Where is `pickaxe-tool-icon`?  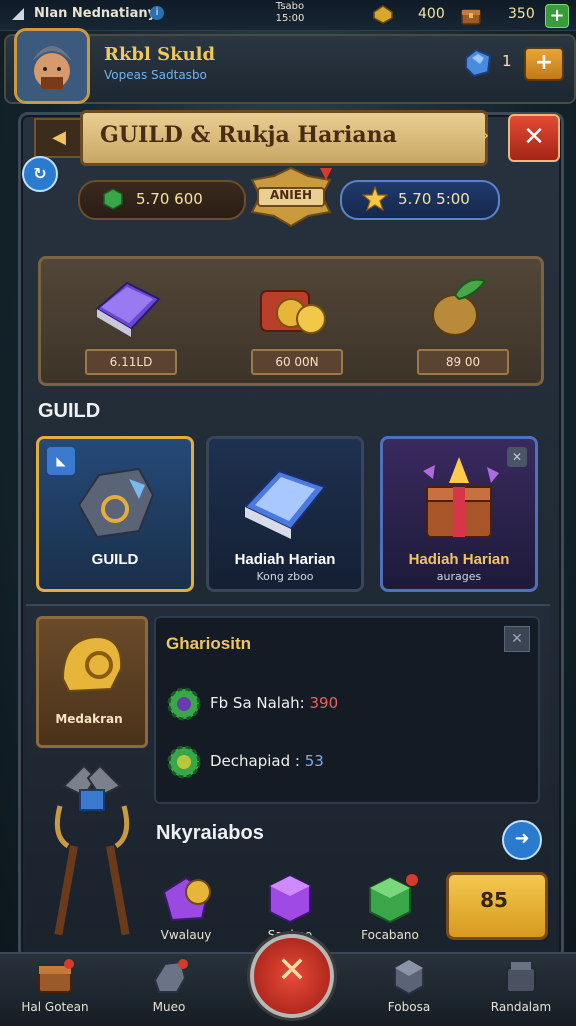
pickaxe-tool-icon is located at coordinates (92, 850).